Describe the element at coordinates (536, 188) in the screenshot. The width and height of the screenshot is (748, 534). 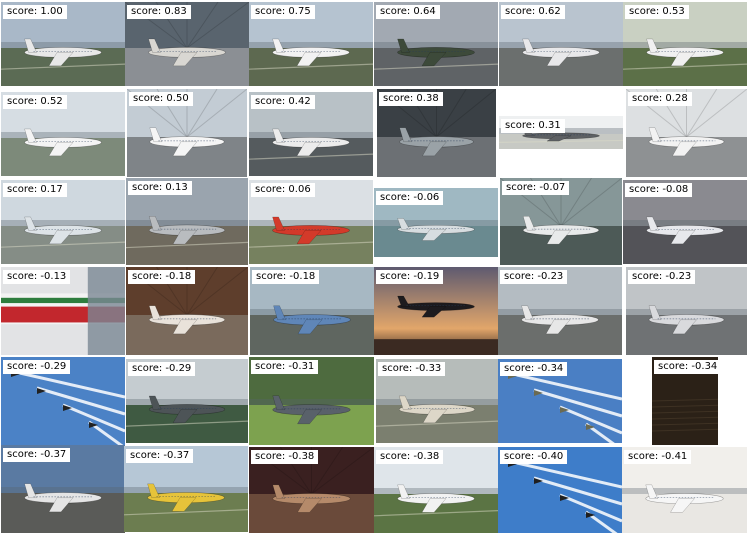
I see `score-label: score: -0.07` at that location.